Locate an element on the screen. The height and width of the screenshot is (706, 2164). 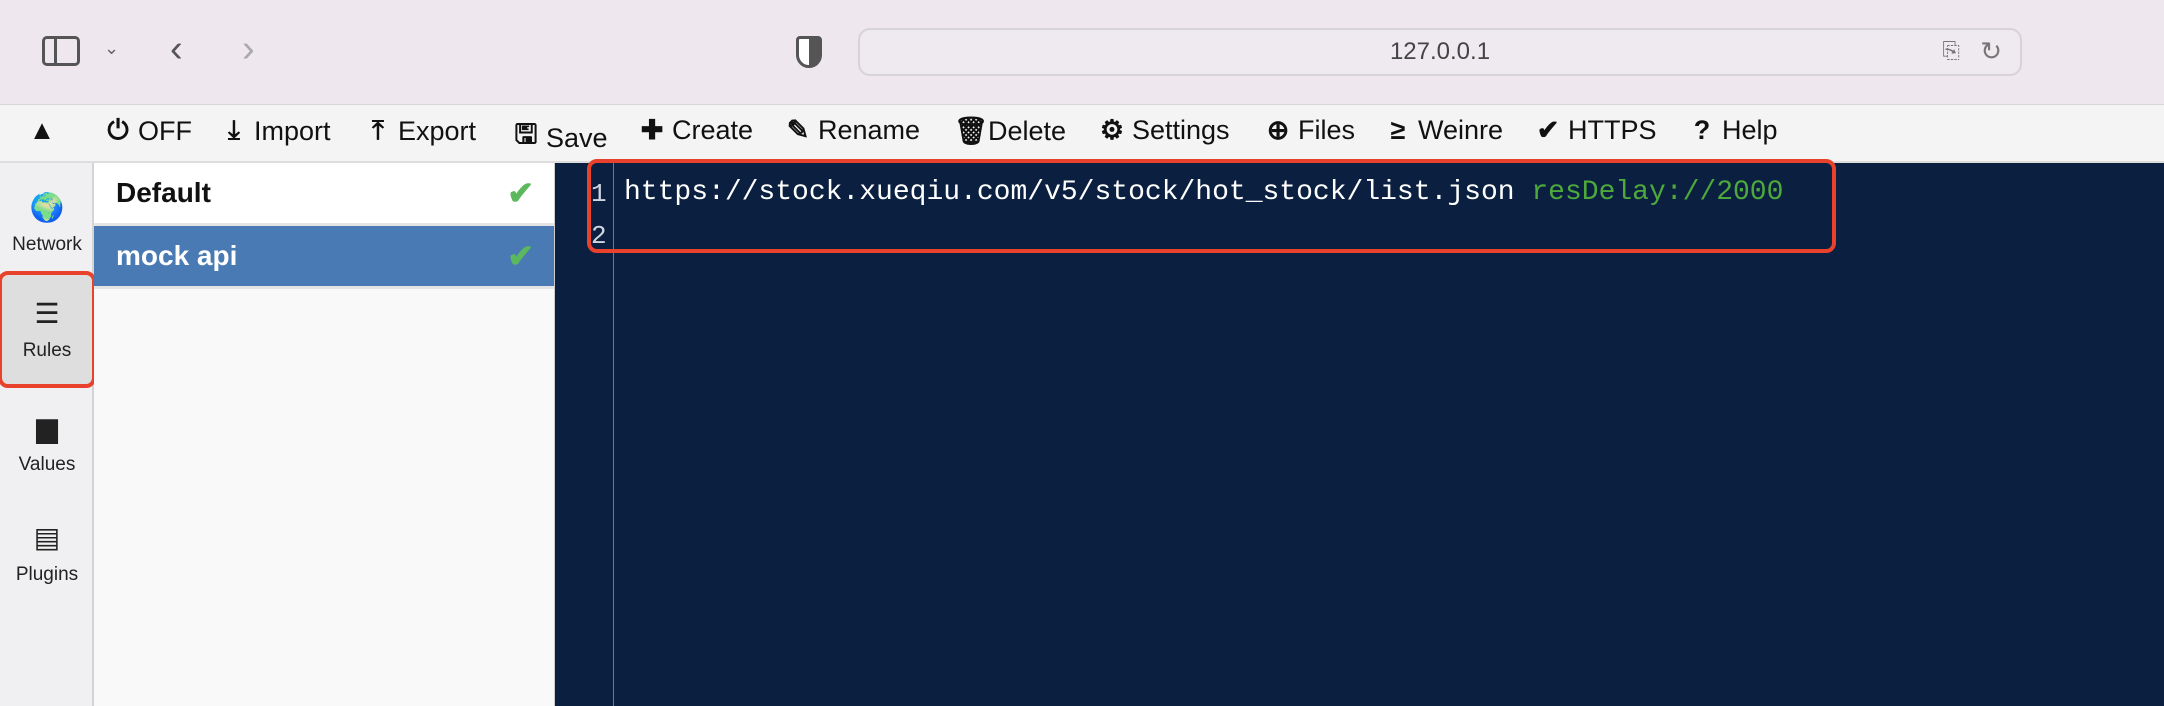
off-label: OFF is located at coordinates (165, 130).